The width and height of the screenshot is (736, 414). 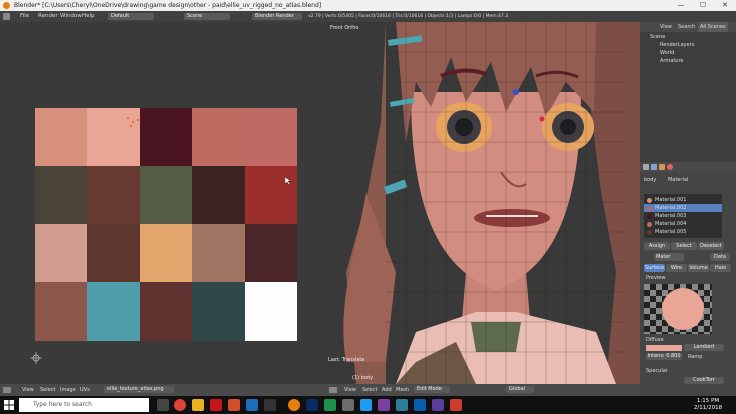 I want to click on app-dark-icon, so click(x=270, y=405).